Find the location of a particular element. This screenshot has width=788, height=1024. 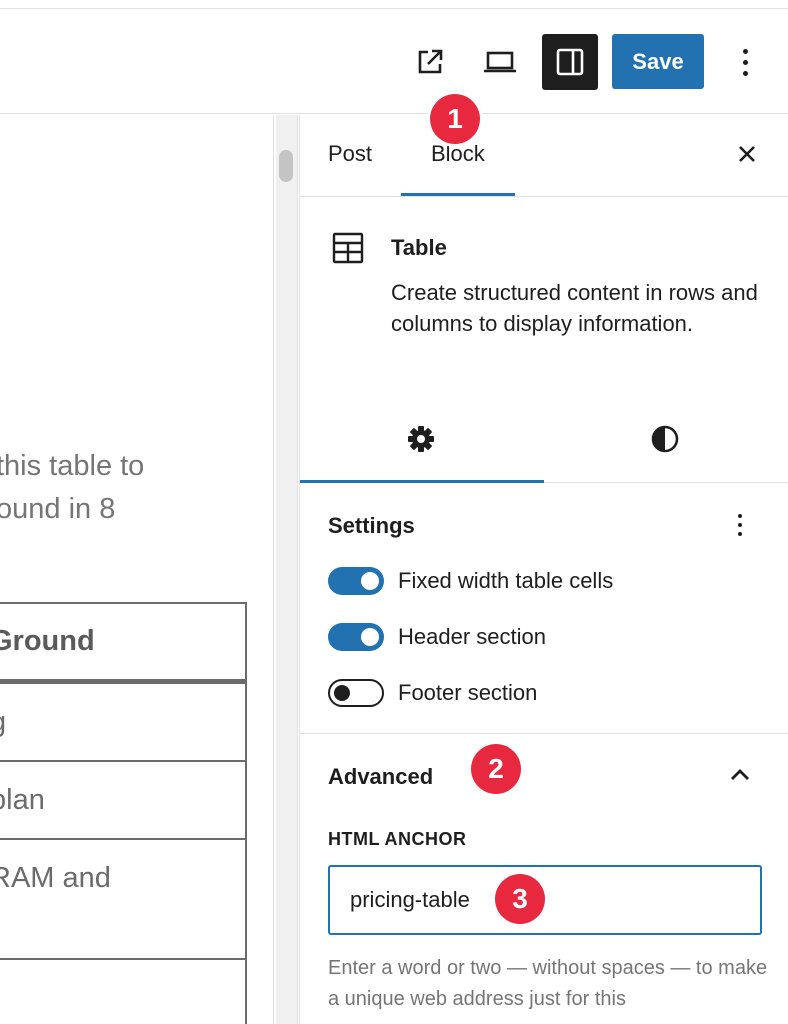

table-icon is located at coordinates (348, 248).